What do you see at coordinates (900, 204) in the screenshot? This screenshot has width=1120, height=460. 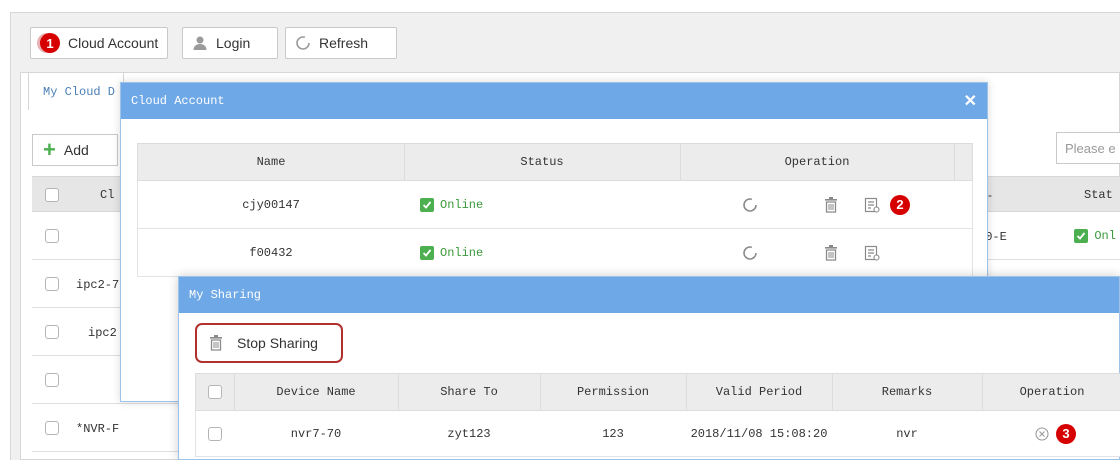 I see `callout-marker-2: 2` at bounding box center [900, 204].